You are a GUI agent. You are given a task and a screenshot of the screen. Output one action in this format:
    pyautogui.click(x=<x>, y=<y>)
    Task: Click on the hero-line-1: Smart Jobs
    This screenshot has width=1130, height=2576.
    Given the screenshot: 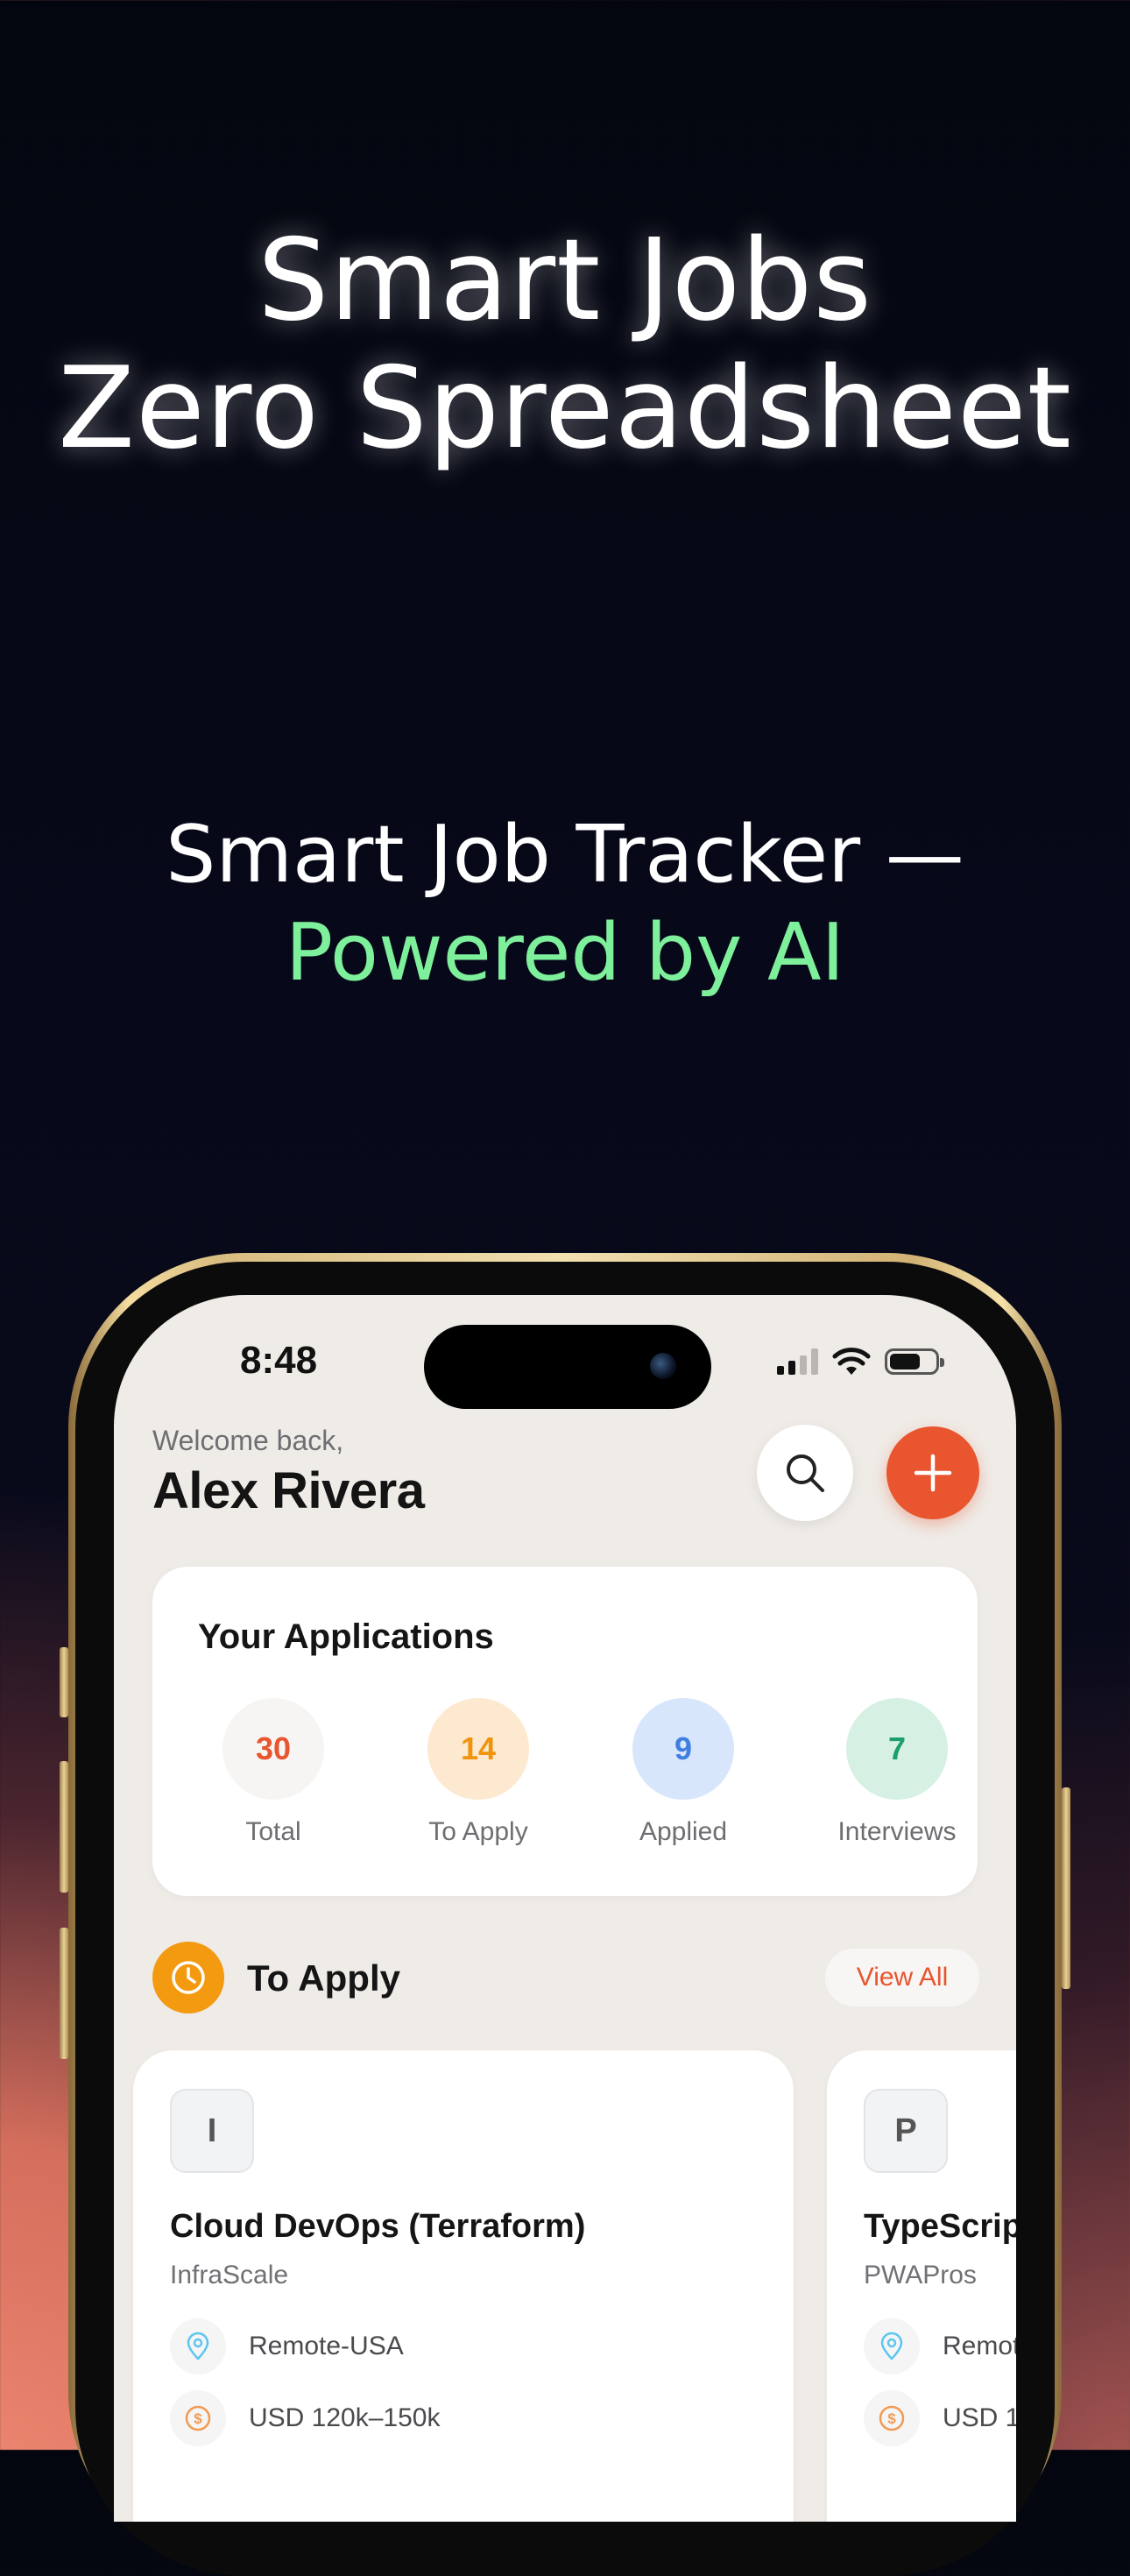 What is the action you would take?
    pyautogui.click(x=565, y=281)
    